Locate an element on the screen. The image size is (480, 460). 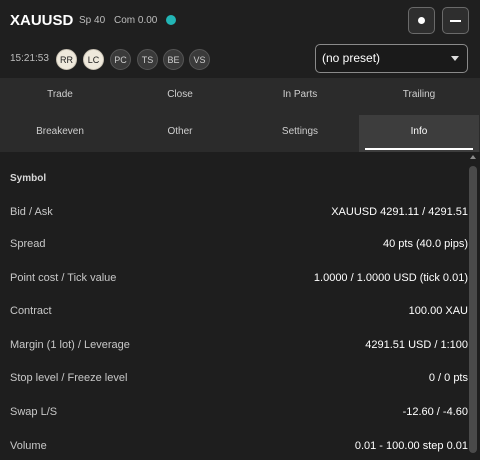
minimize-button is located at coordinates (455, 20).